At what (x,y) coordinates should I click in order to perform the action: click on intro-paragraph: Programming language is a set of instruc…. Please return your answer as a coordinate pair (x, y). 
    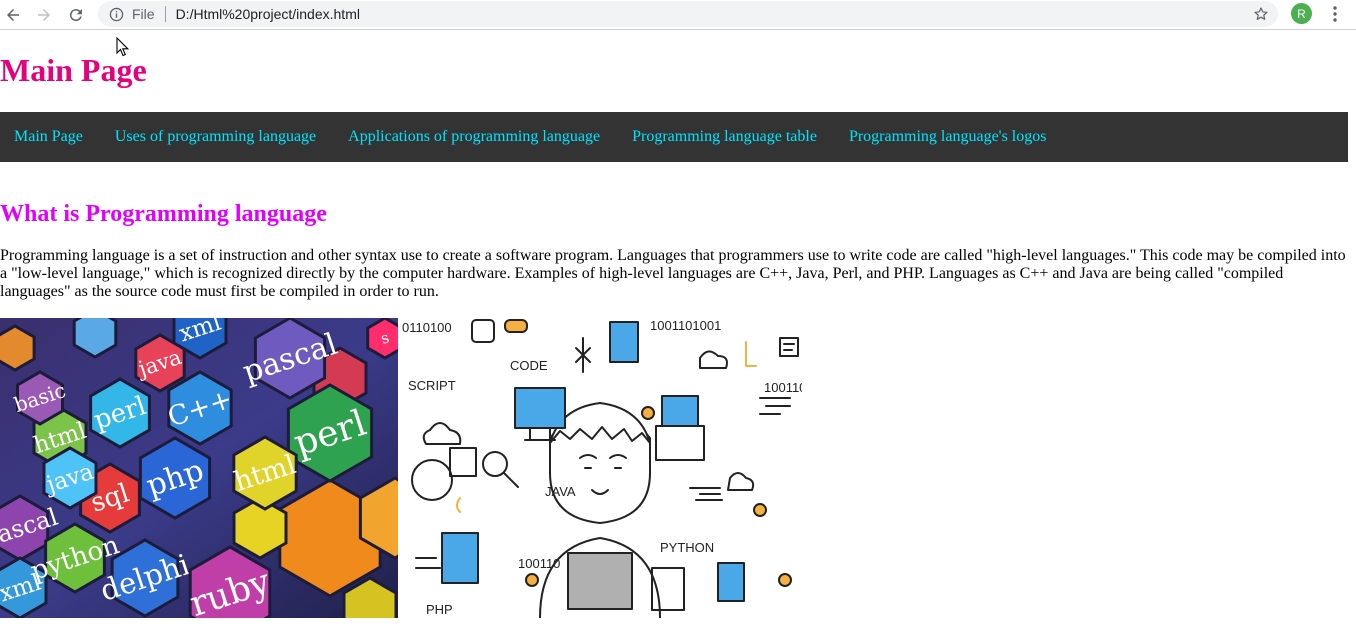
    Looking at the image, I should click on (673, 273).